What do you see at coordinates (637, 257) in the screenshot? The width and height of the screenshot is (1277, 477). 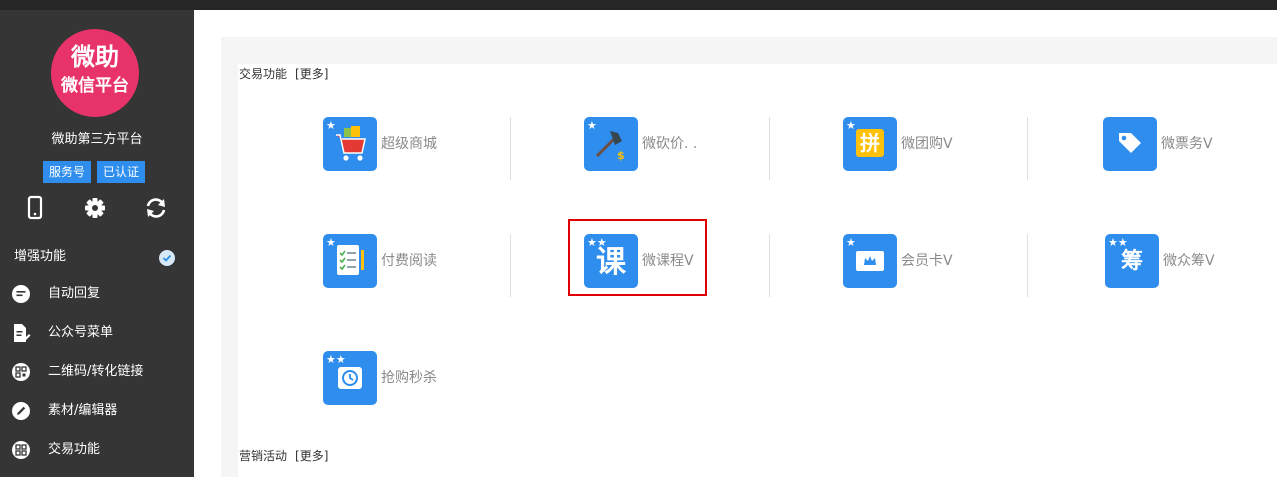 I see `selection-highlight` at bounding box center [637, 257].